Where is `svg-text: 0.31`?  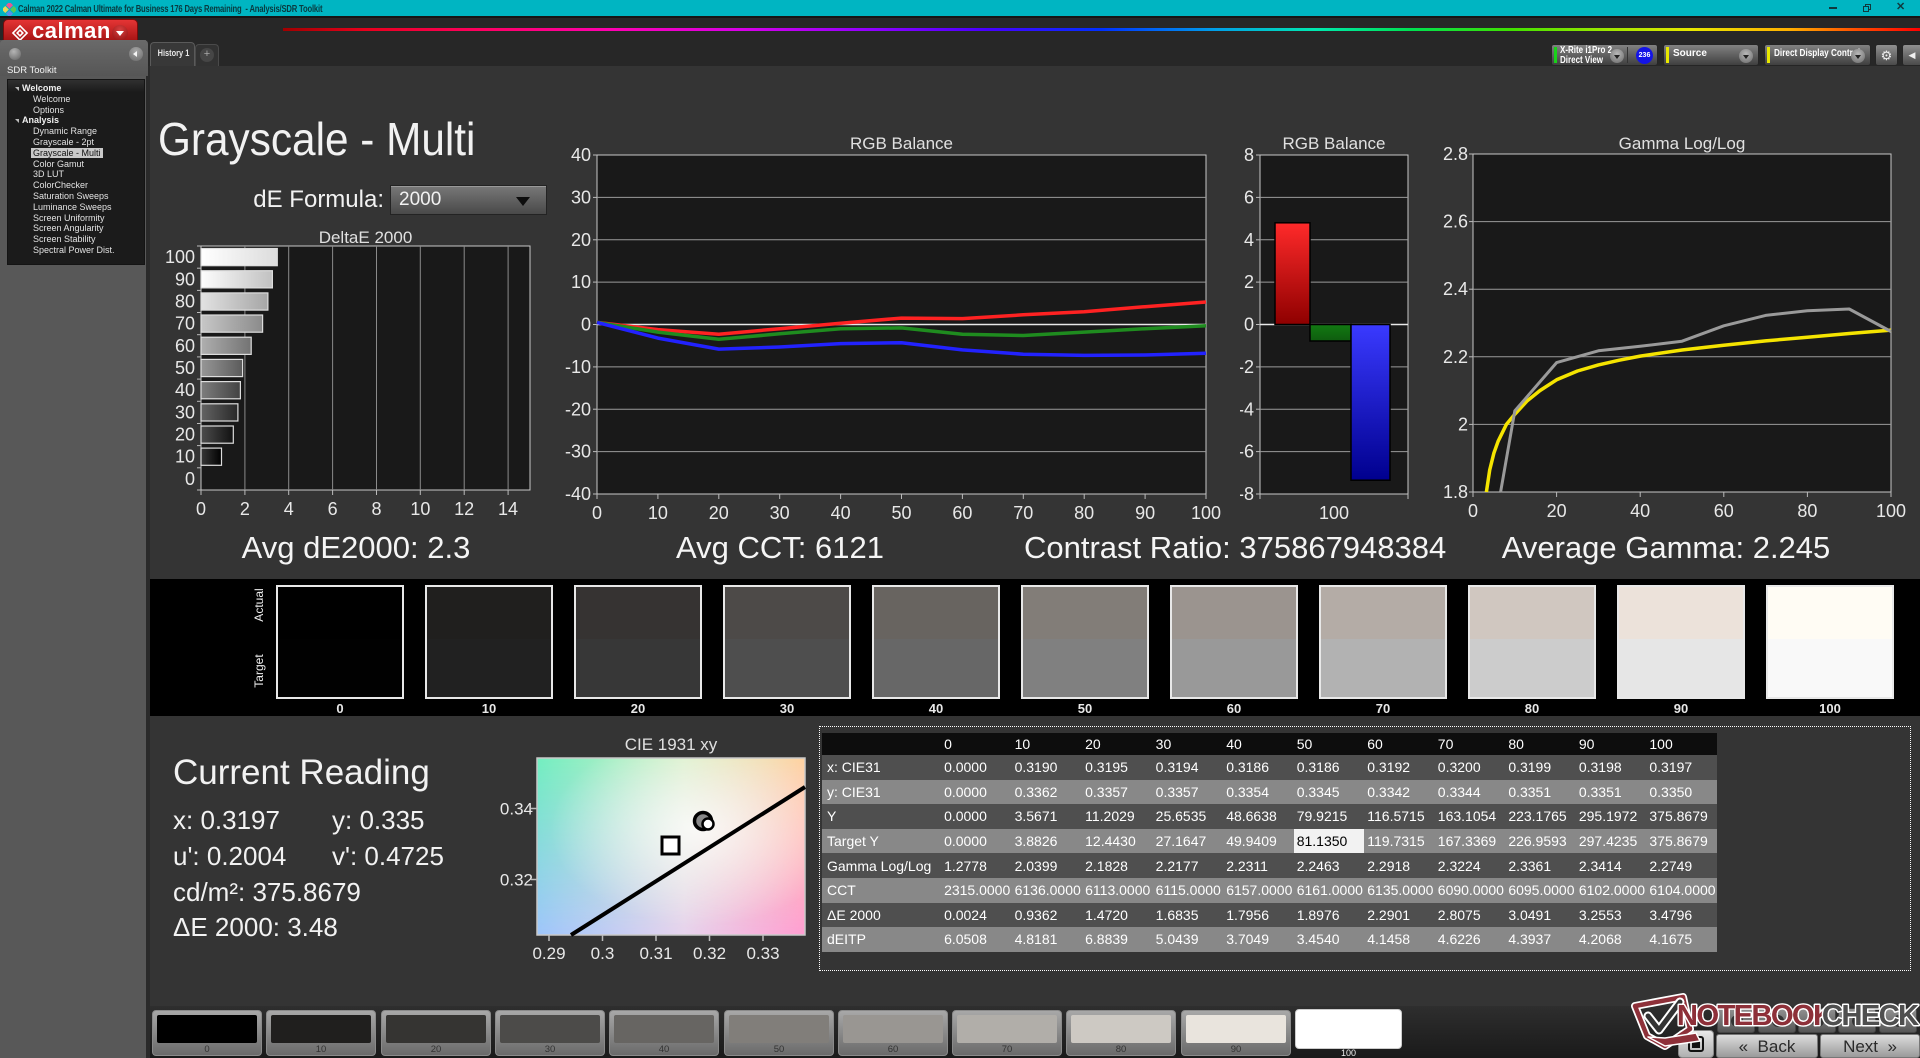
svg-text: 0.31 is located at coordinates (655, 953).